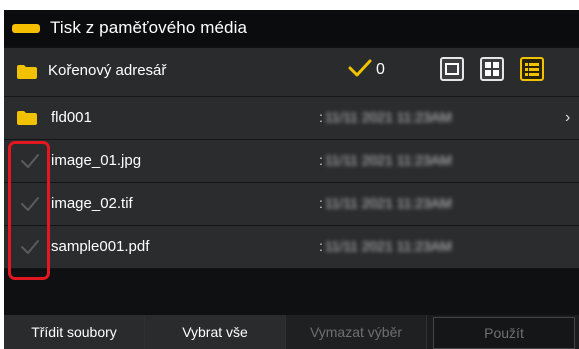  I want to click on single-view-icon, so click(452, 69).